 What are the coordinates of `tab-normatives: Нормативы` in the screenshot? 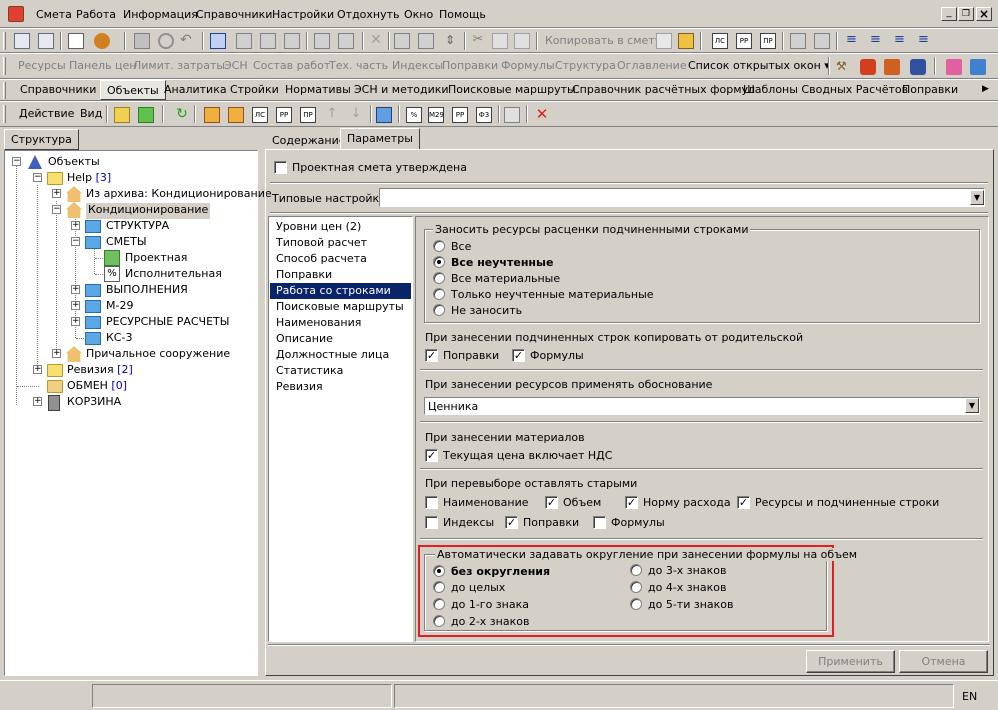 It's located at (318, 90).